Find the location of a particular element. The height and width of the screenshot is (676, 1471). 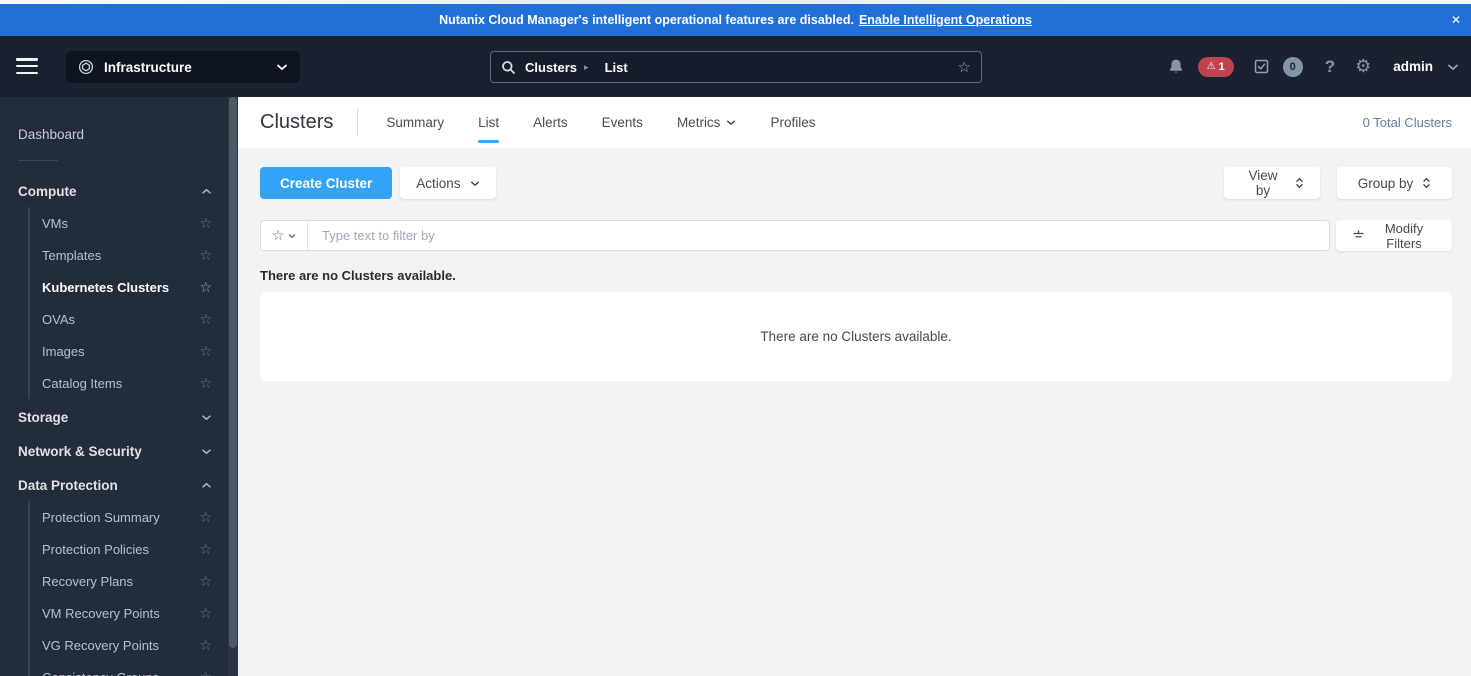

global-search-bar: Clusters ▸ List ☆ is located at coordinates (736, 67).